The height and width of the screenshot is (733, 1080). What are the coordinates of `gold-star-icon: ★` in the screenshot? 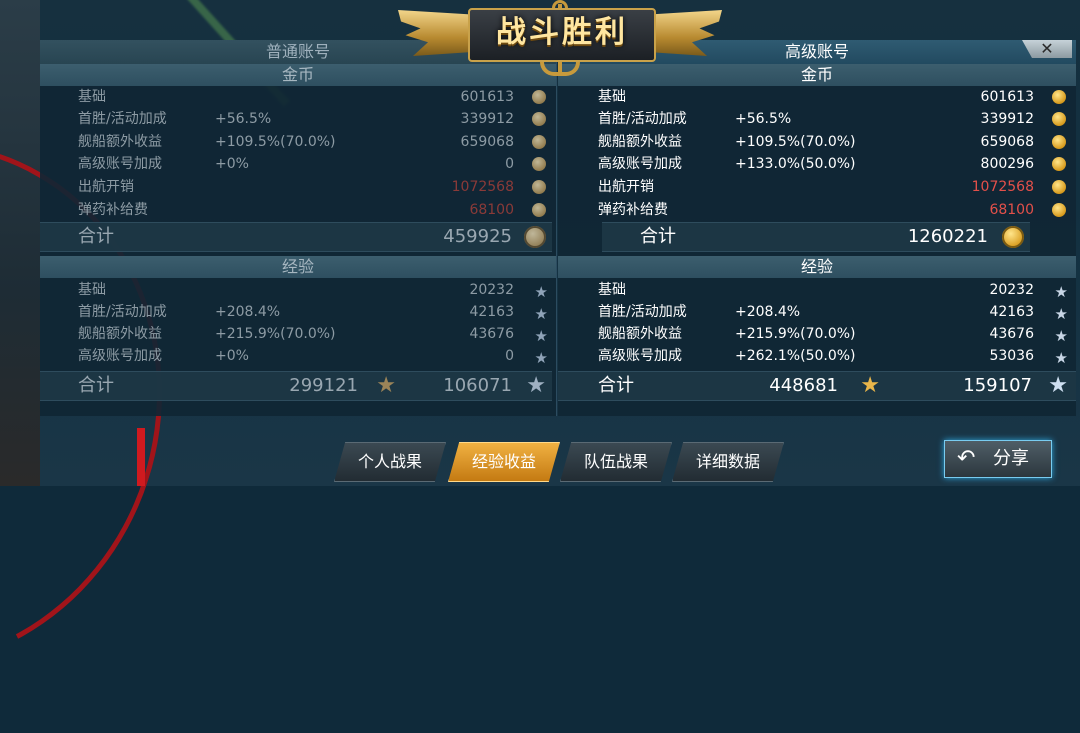 It's located at (870, 385).